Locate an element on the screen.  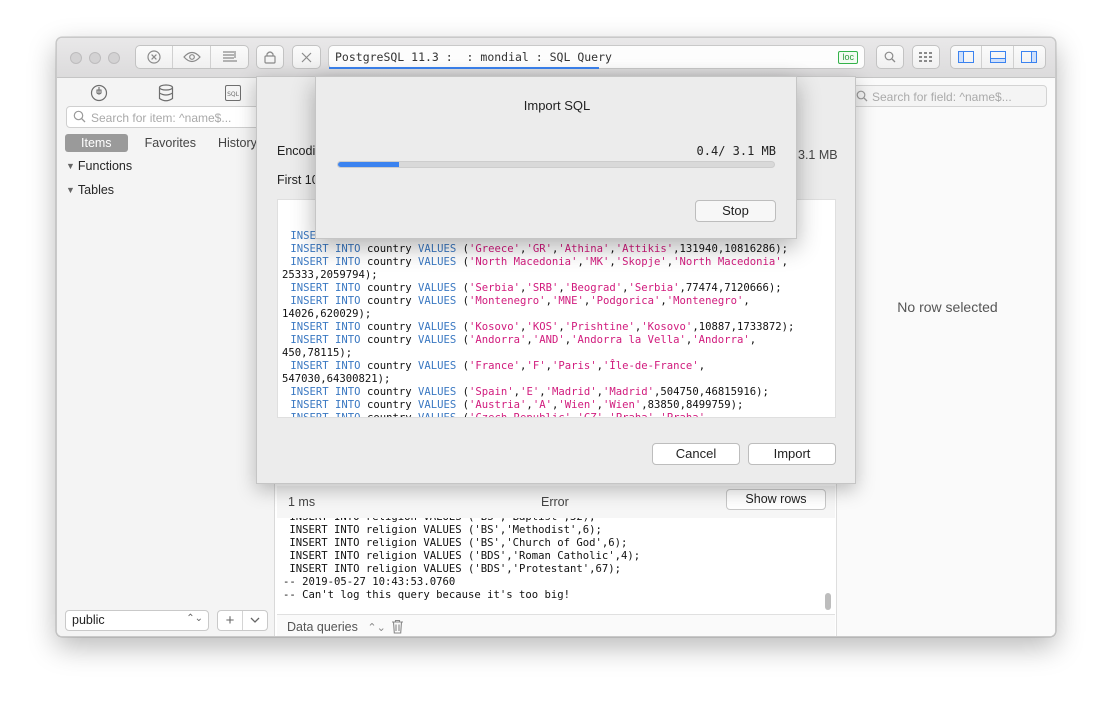
trash-icon is located at coordinates (397, 626).